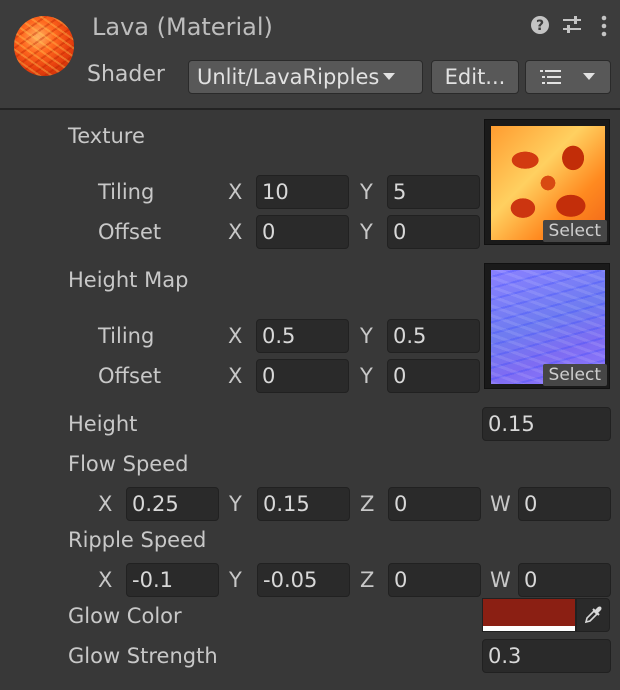 This screenshot has height=690, width=620. I want to click on material-options-dropdown, so click(568, 77).